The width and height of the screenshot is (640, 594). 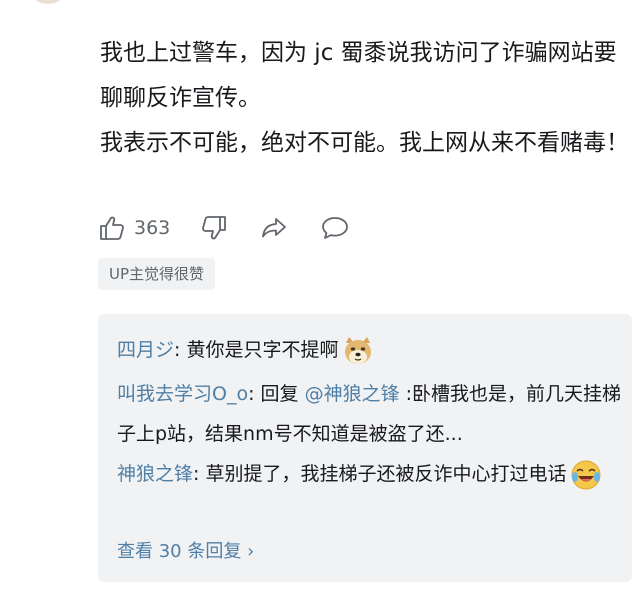 I want to click on comment-bubble-icon, so click(x=335, y=228).